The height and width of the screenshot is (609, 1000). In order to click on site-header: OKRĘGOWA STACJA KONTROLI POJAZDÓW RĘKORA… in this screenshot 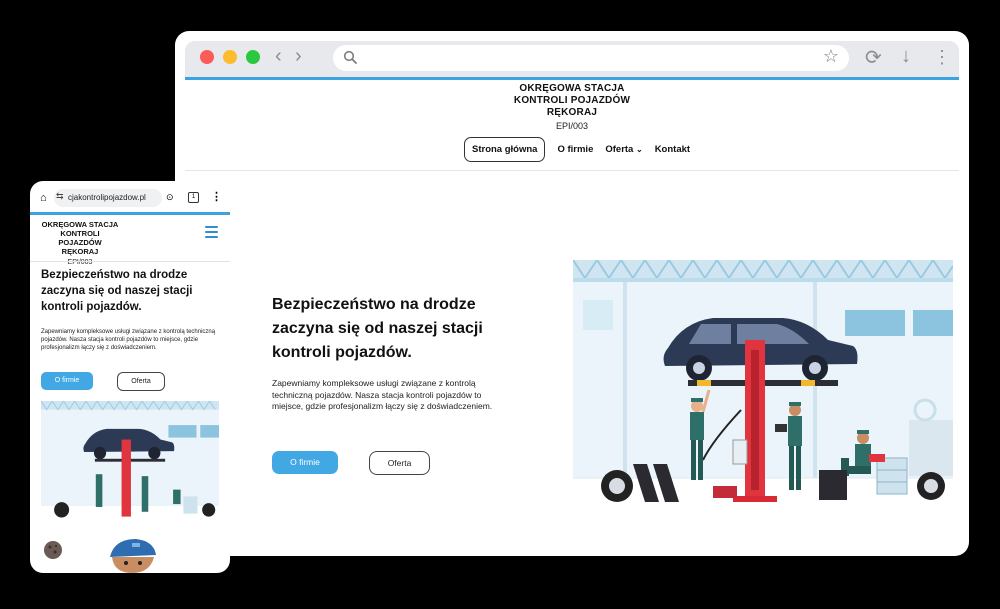, I will do `click(572, 107)`.